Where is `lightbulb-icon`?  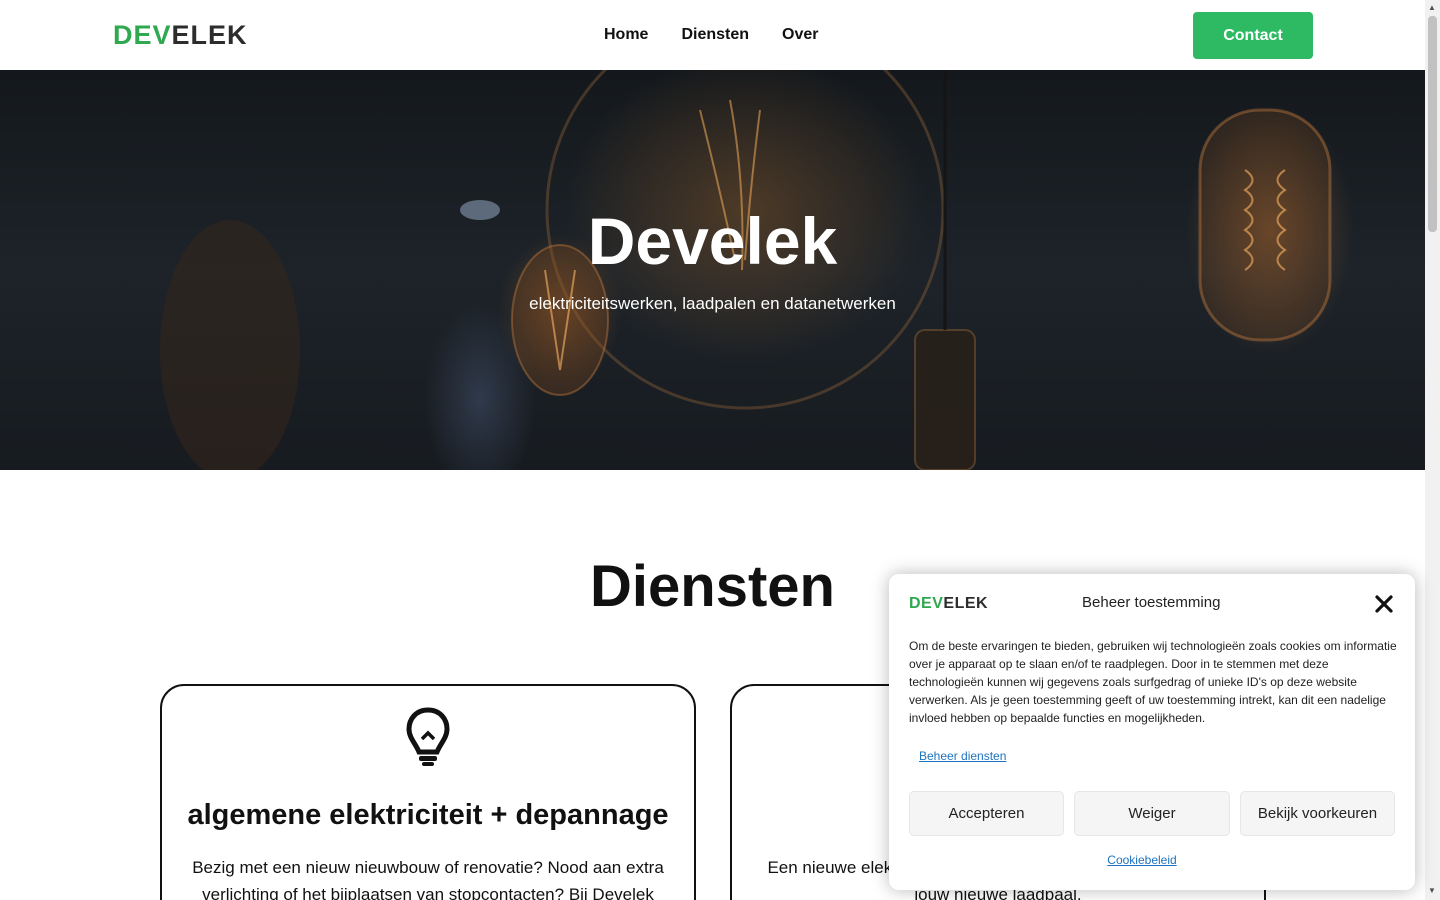 lightbulb-icon is located at coordinates (428, 739).